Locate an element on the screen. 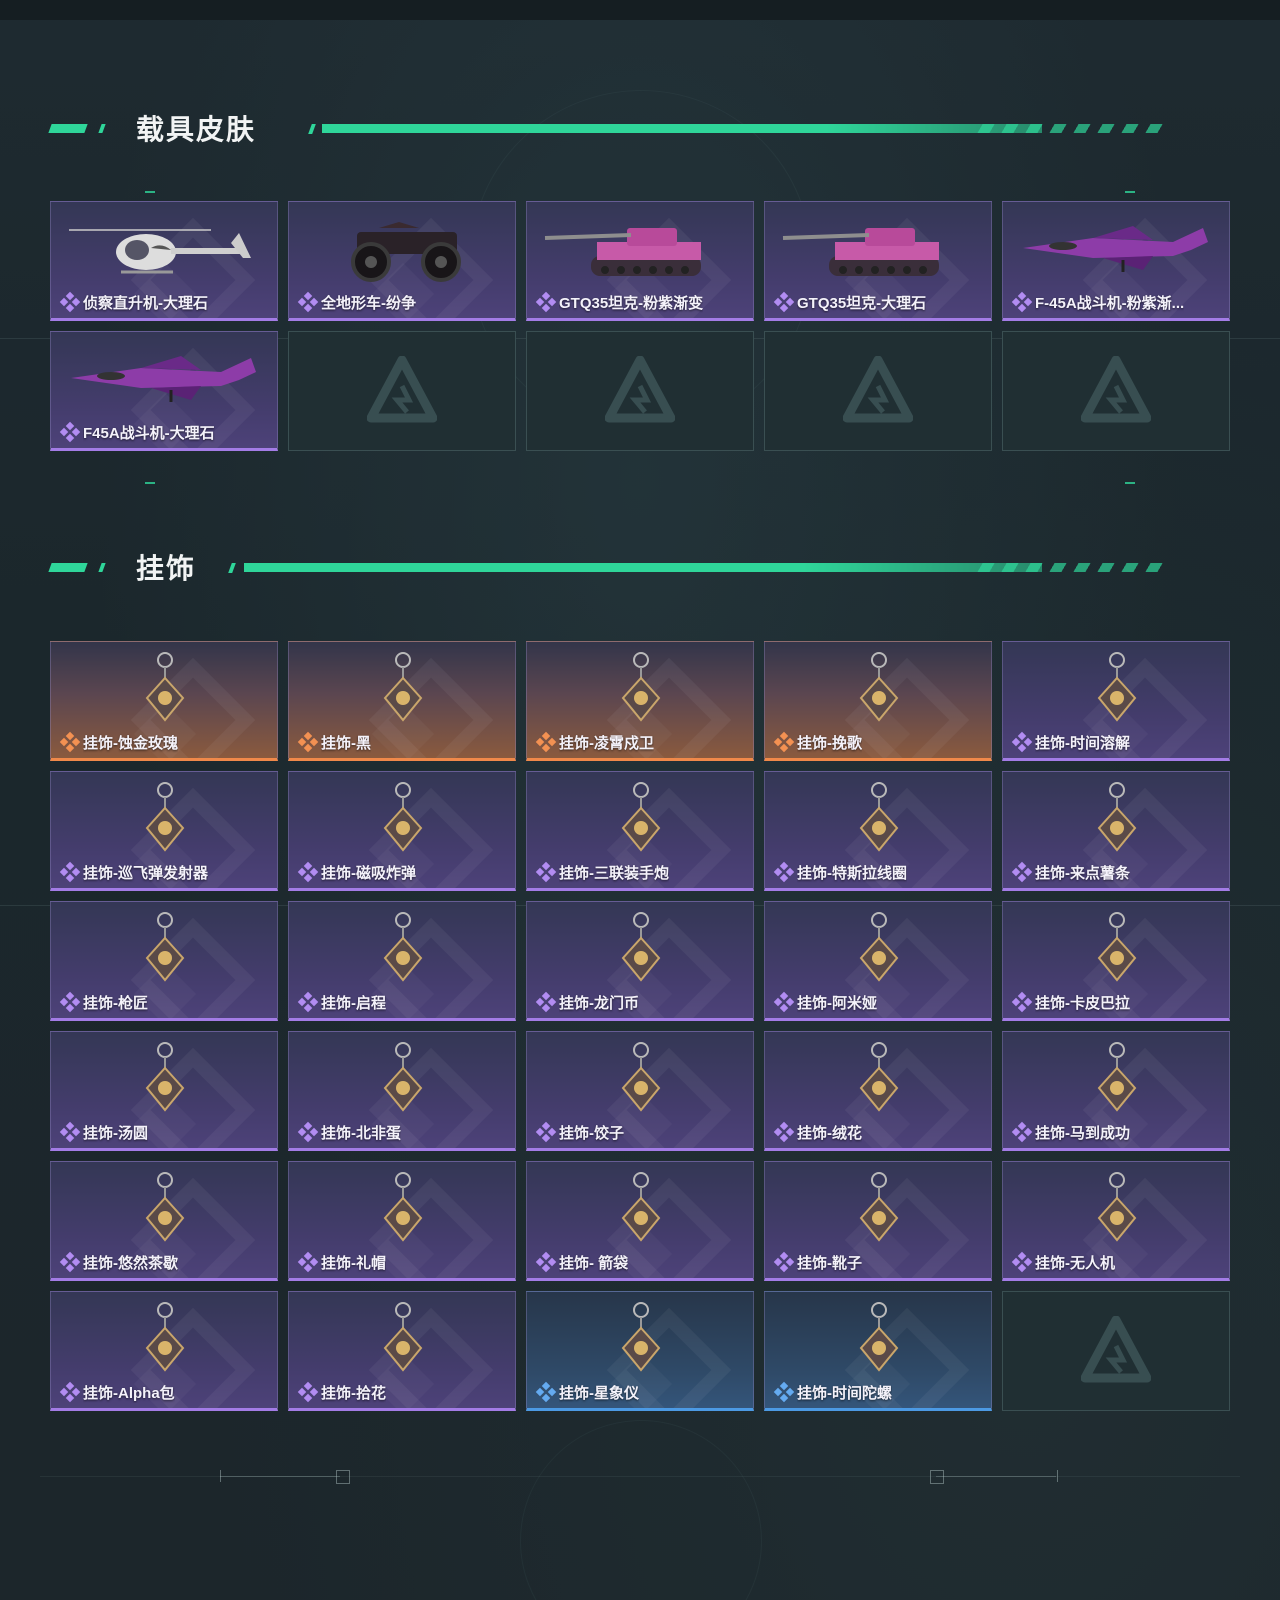 Image resolution: width=1280 pixels, height=1600 pixels. card-label-row: 挂饰-磁吸炸弹 is located at coordinates (403, 872).